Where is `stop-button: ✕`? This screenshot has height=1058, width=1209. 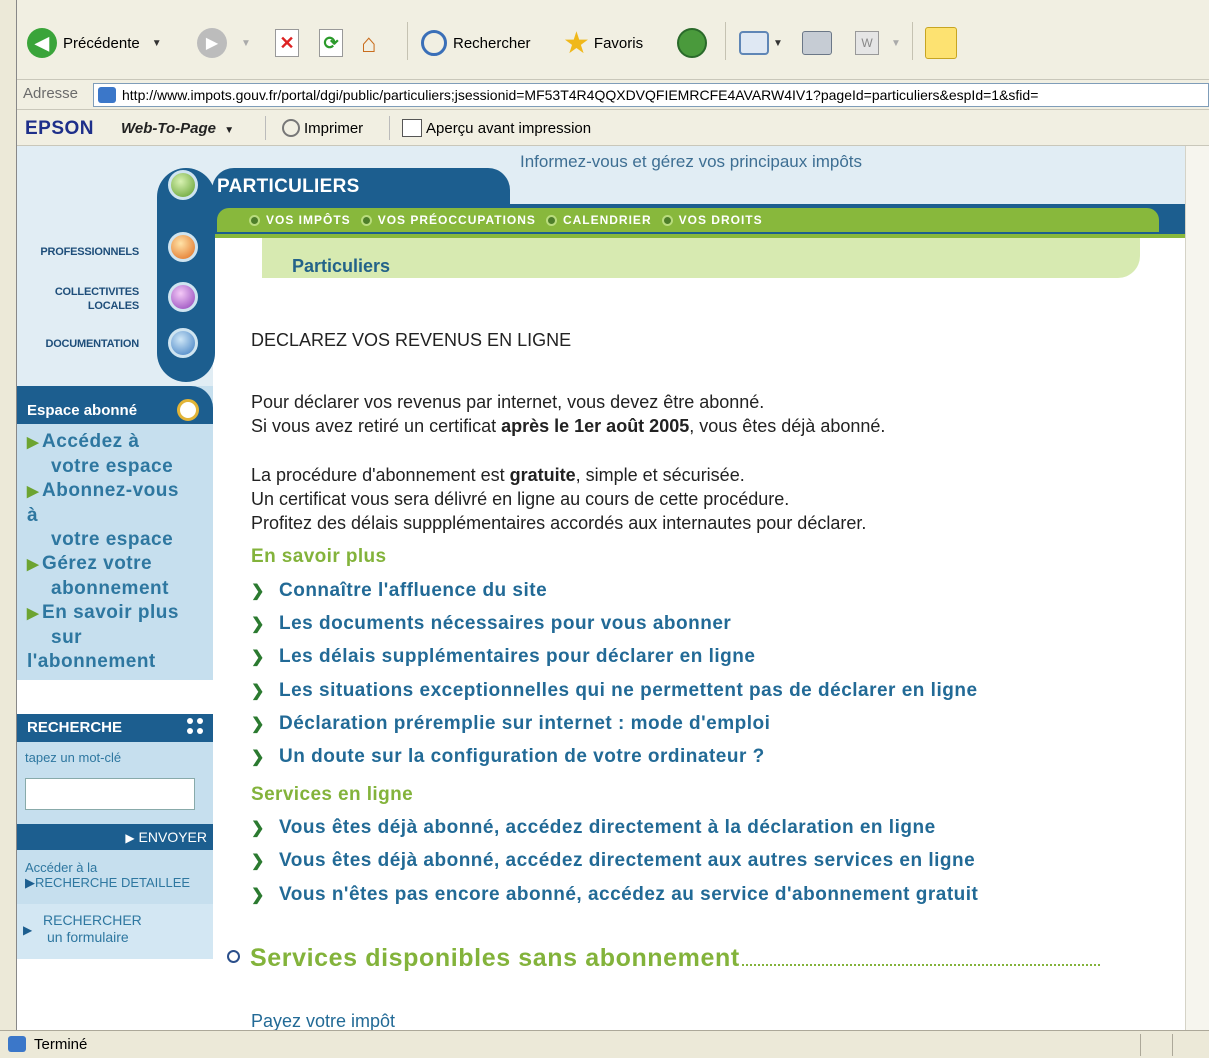 stop-button: ✕ is located at coordinates (287, 43).